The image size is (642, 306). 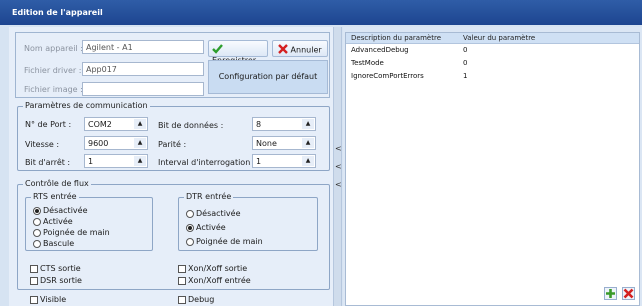 I want to click on driver-file-field: App017, so click(x=143, y=69).